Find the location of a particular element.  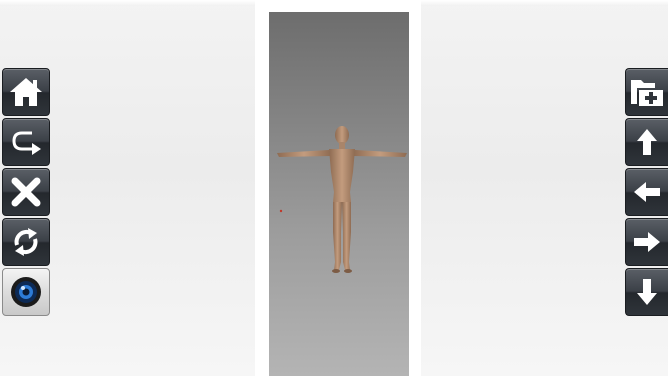

refresh-button is located at coordinates (26, 242).